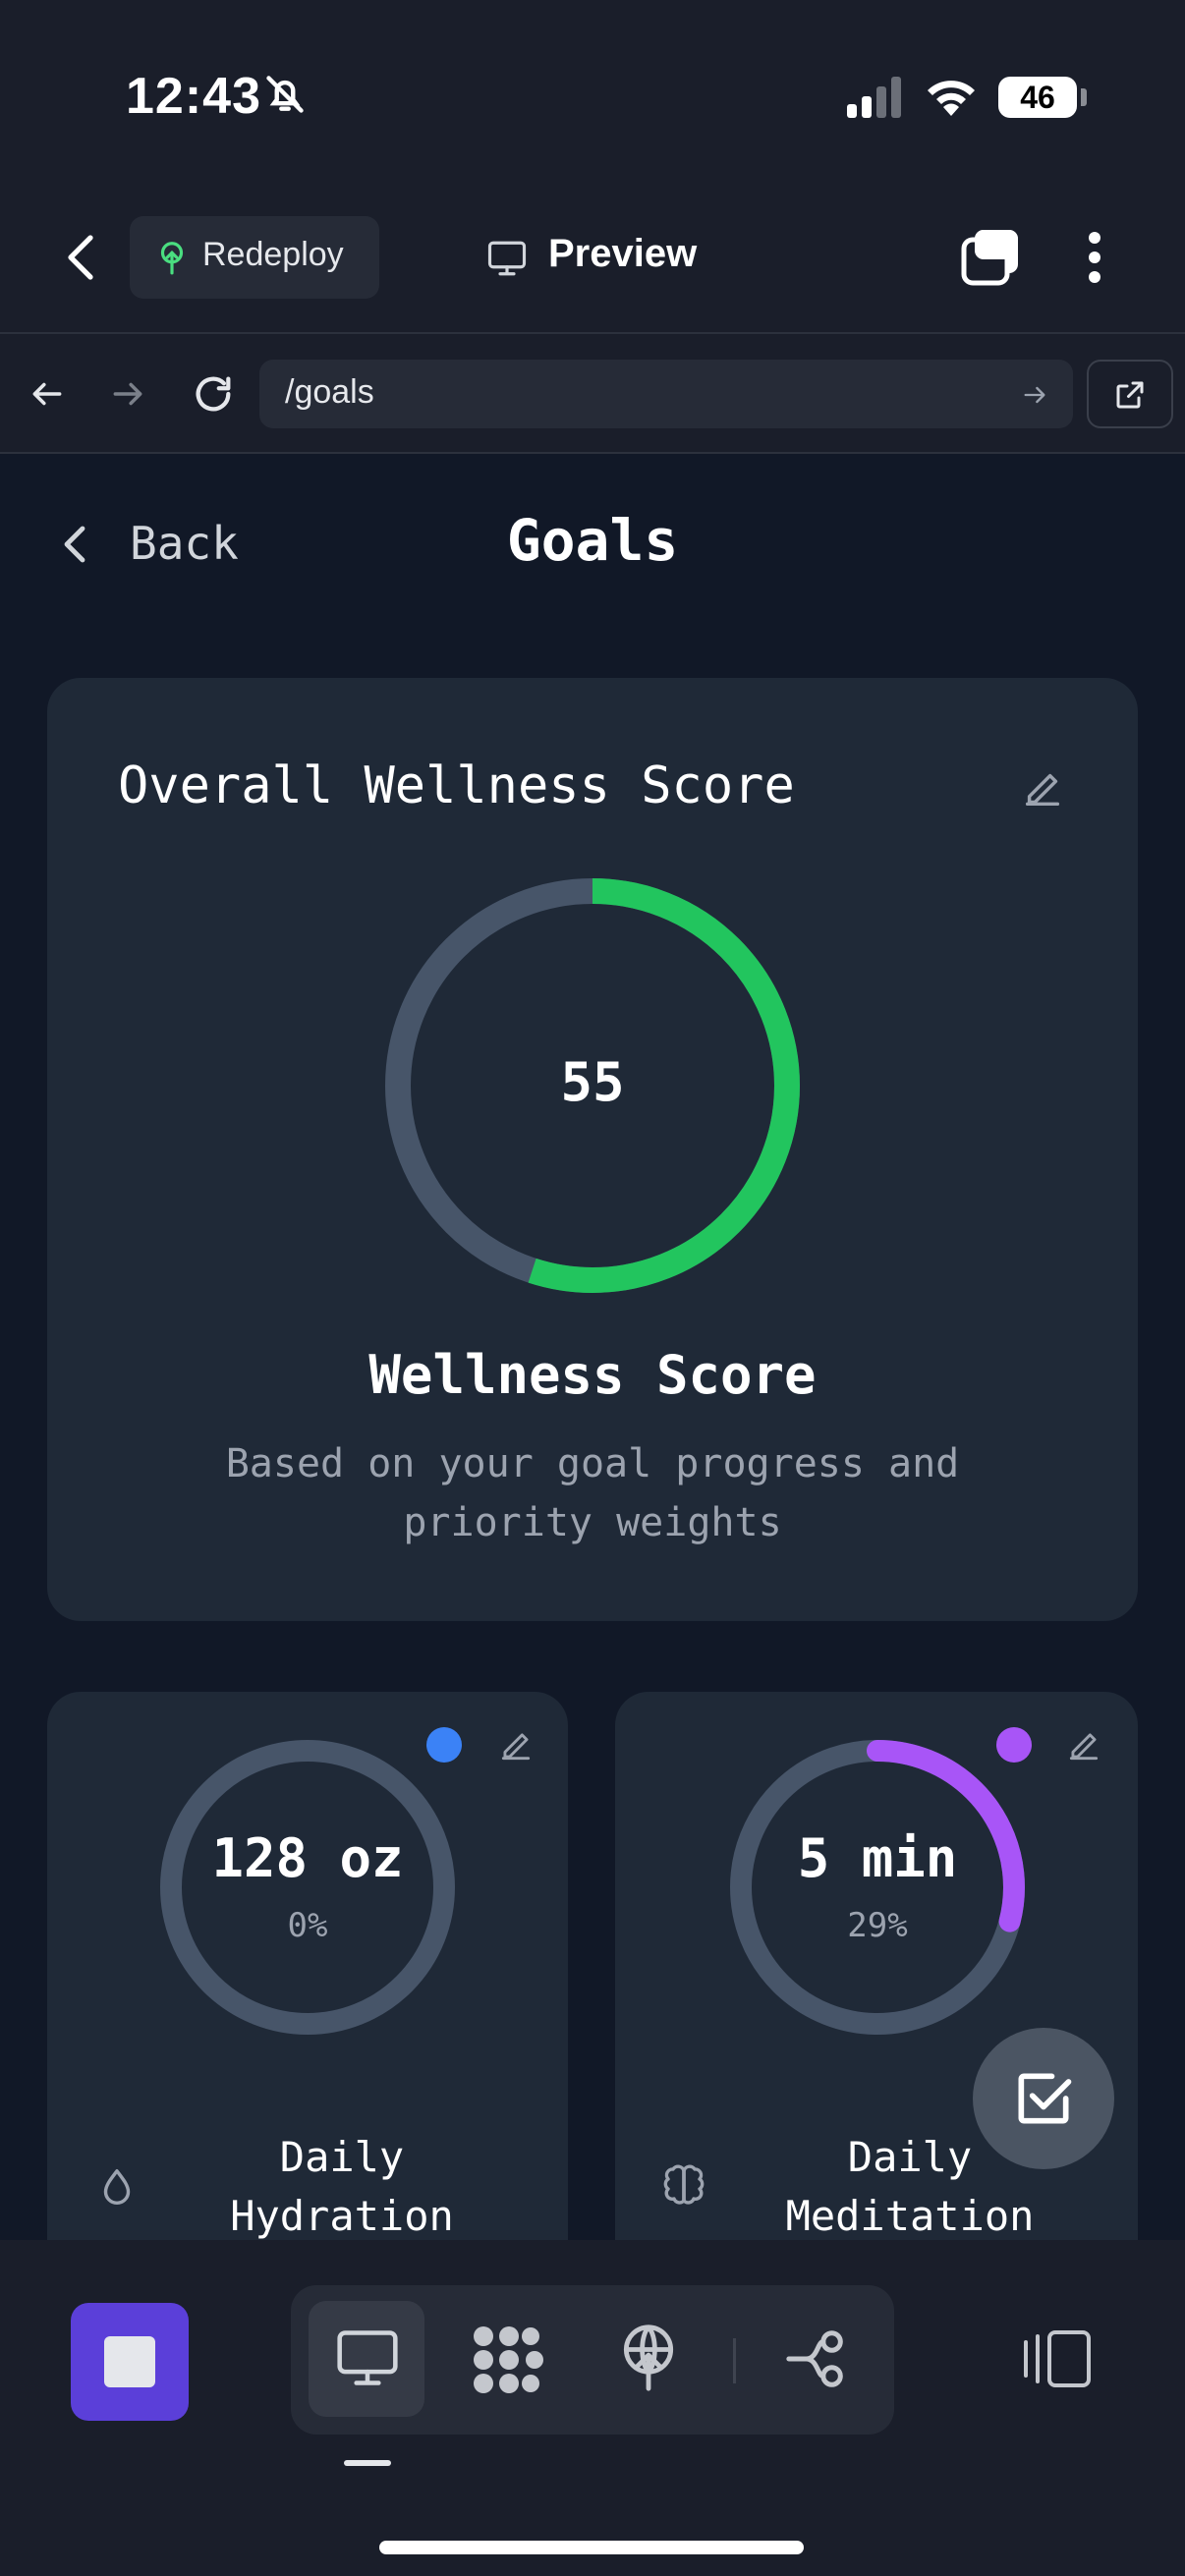 This screenshot has height=2576, width=1185. I want to click on signal-icon, so click(876, 97).